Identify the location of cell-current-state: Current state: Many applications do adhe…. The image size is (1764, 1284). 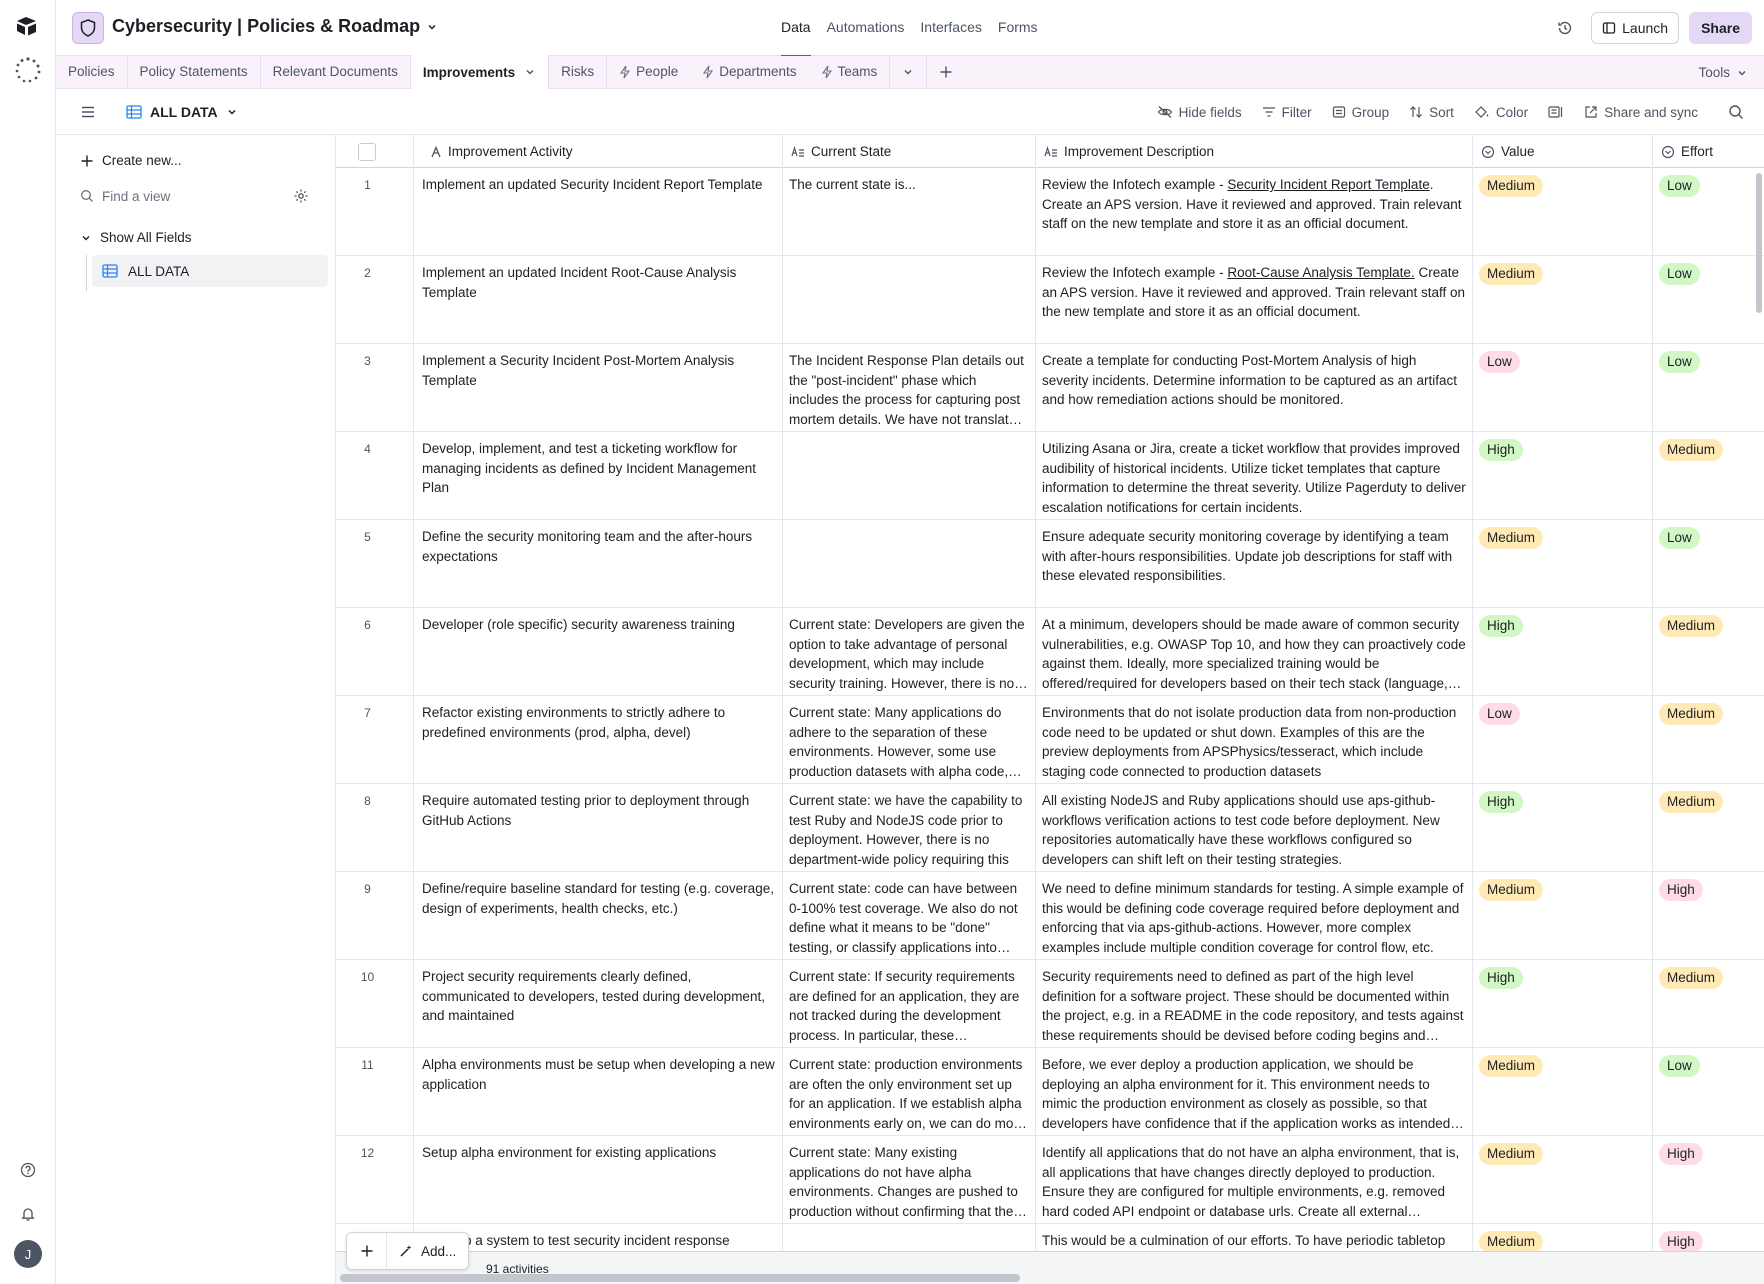
(909, 740).